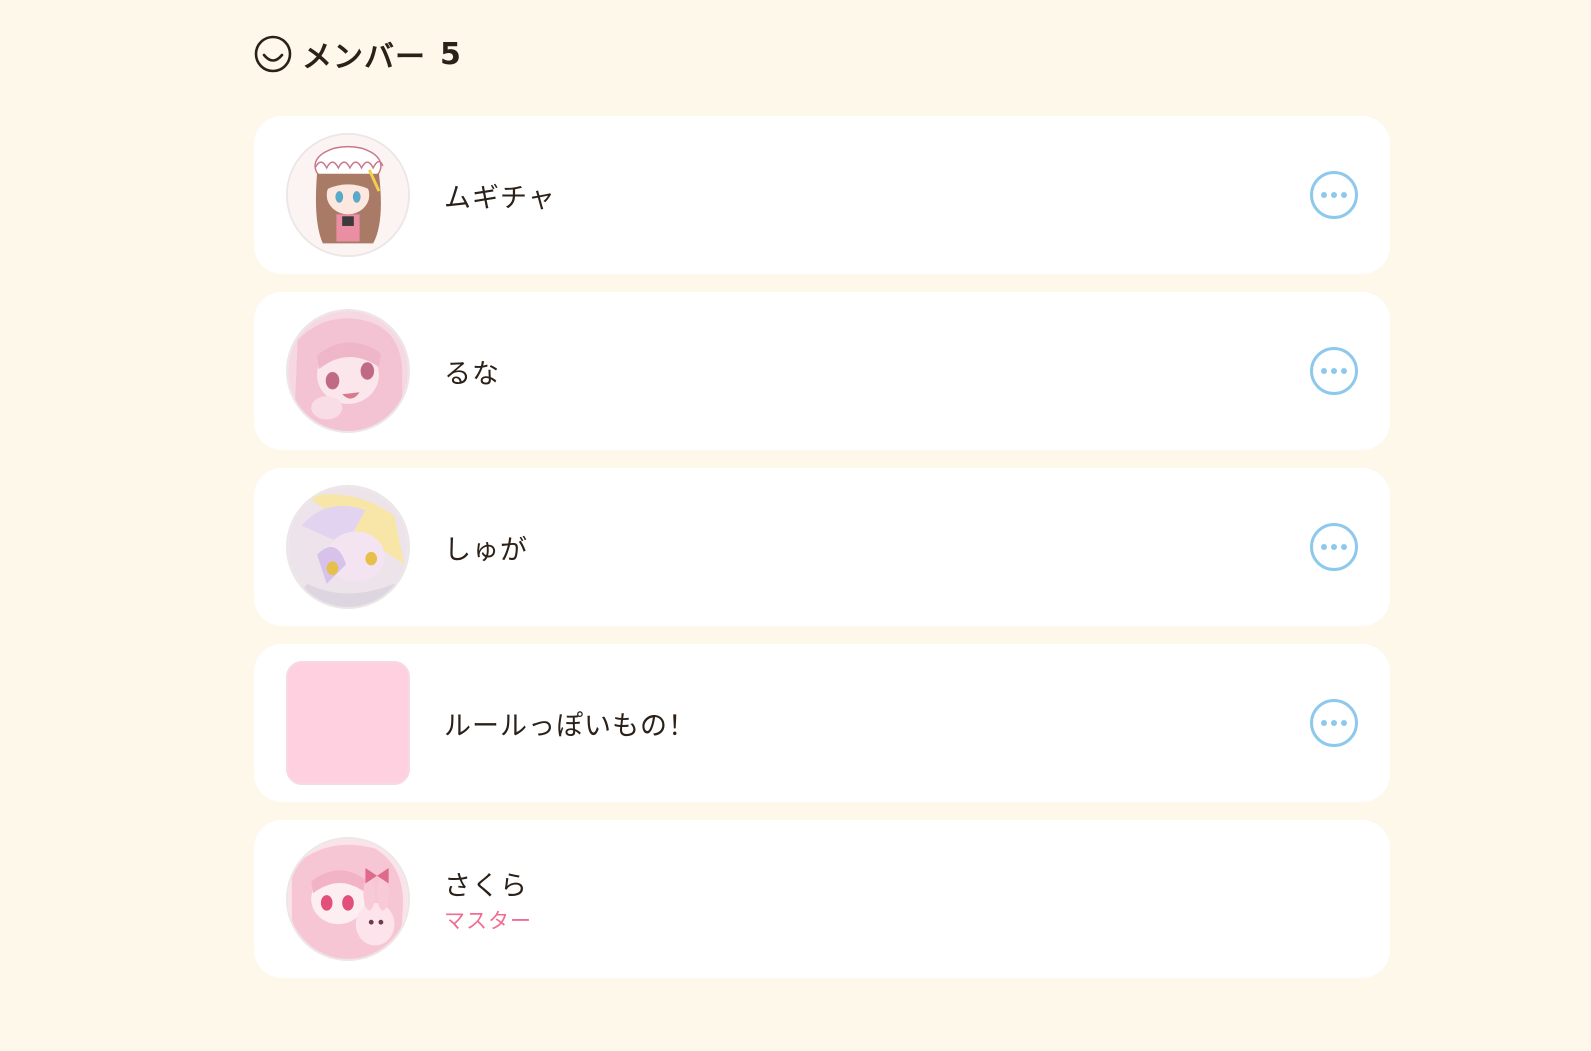 Image resolution: width=1591 pixels, height=1051 pixels. I want to click on member-info: さくら マスター, so click(488, 899).